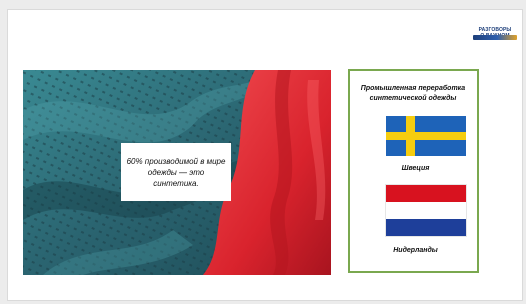 This screenshot has width=526, height=304. Describe the element at coordinates (426, 210) in the screenshot. I see `netherlands-flag` at that location.